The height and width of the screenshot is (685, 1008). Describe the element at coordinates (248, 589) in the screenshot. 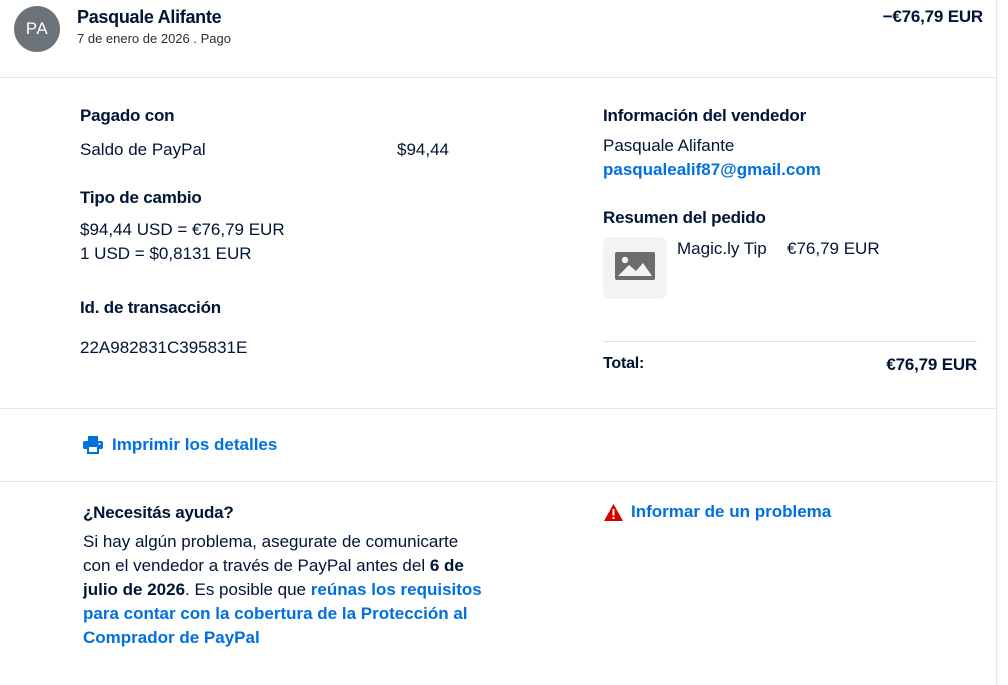

I see `help-text-middle: . Es posible que` at that location.